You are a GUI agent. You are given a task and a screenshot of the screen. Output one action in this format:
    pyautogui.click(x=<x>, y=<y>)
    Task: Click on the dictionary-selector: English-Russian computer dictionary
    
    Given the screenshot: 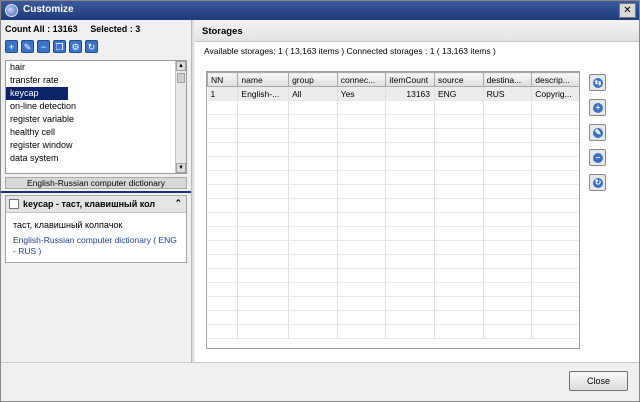 What is the action you would take?
    pyautogui.click(x=96, y=183)
    